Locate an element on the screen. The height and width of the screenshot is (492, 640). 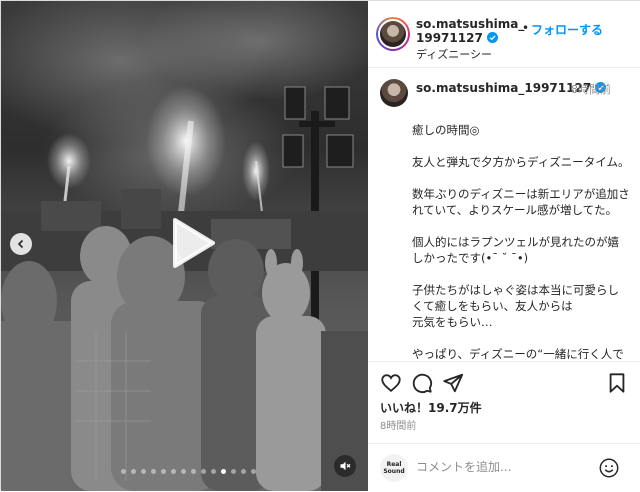
like-count: いいね！19.7万件 is located at coordinates (431, 407).